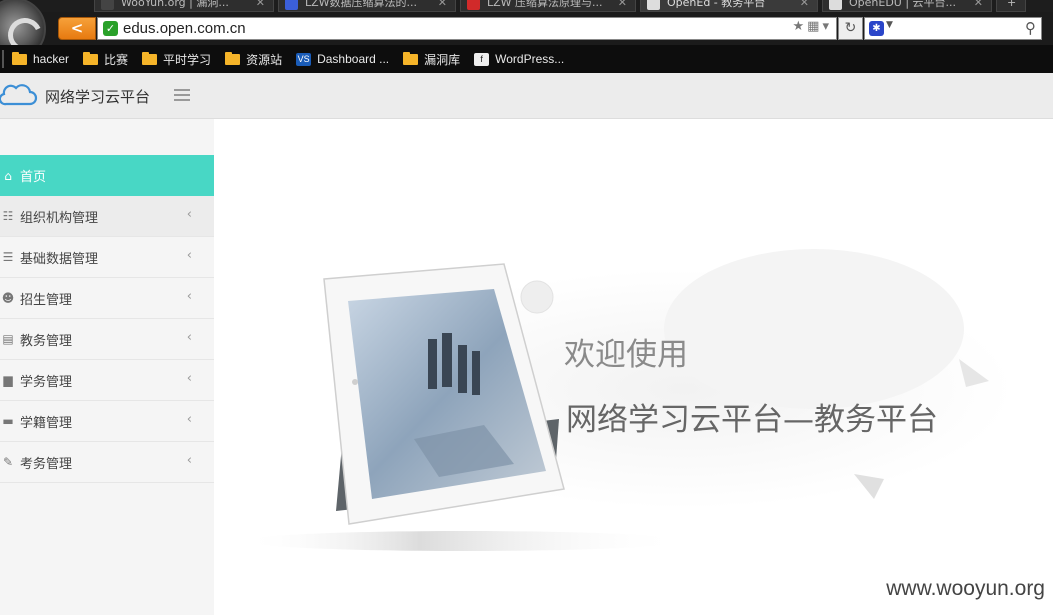 The height and width of the screenshot is (615, 1053). Describe the element at coordinates (46, 382) in the screenshot. I see `sidebar-item-label: 学务管理` at that location.